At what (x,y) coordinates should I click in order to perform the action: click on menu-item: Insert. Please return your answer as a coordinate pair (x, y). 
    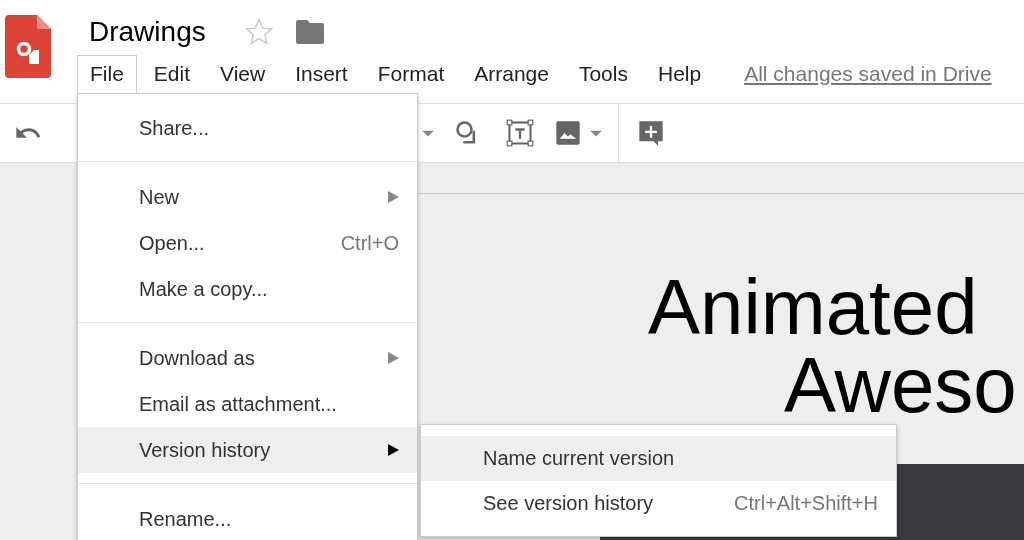
    Looking at the image, I should click on (321, 74).